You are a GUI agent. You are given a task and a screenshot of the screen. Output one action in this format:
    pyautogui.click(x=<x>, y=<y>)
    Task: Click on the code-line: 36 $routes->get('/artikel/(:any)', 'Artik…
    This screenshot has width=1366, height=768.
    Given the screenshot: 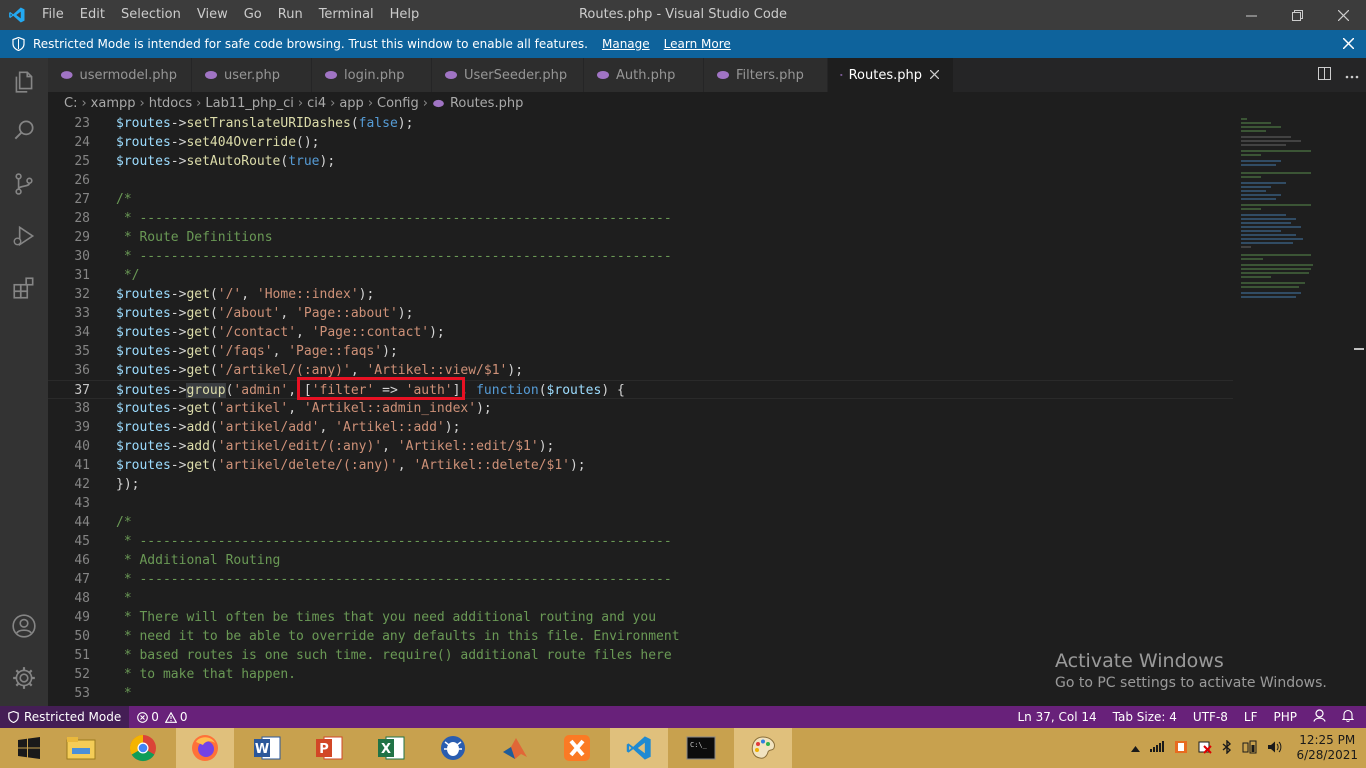 What is the action you would take?
    pyautogui.click(x=640, y=370)
    